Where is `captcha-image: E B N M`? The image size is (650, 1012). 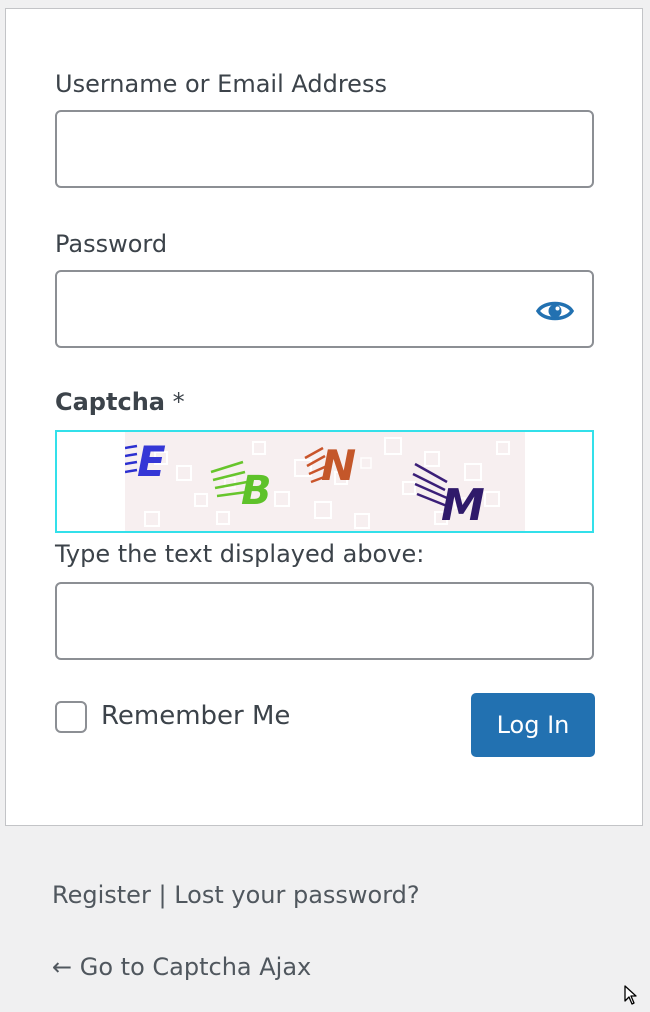 captcha-image: E B N M is located at coordinates (325, 481).